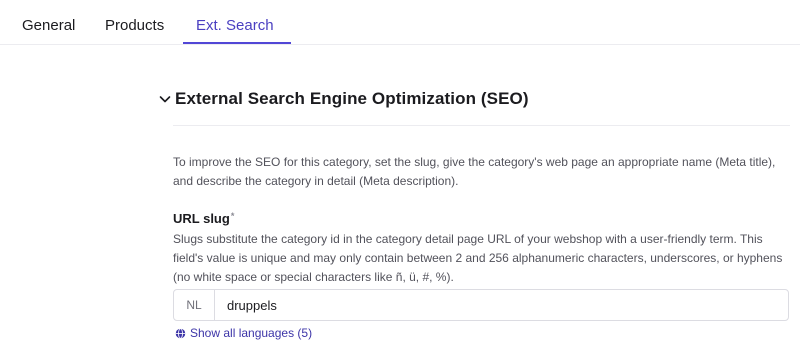 The height and width of the screenshot is (351, 800). What do you see at coordinates (251, 333) in the screenshot?
I see `show-all-languages-label: Show all languages (5)` at bounding box center [251, 333].